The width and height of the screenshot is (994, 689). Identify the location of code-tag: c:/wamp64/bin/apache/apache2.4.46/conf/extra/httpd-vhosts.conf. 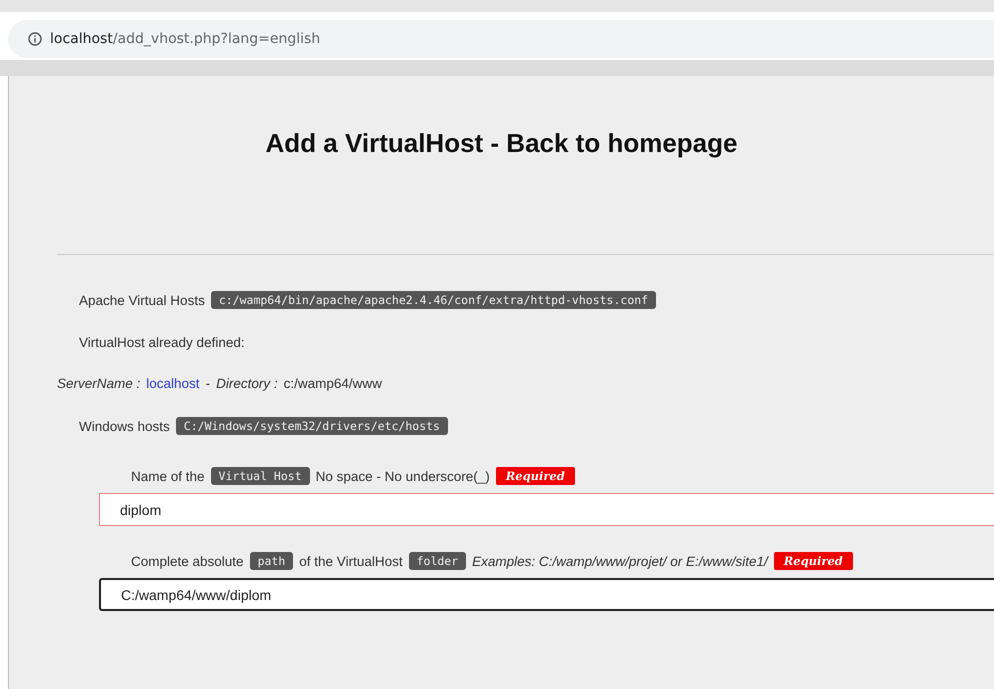
(433, 300).